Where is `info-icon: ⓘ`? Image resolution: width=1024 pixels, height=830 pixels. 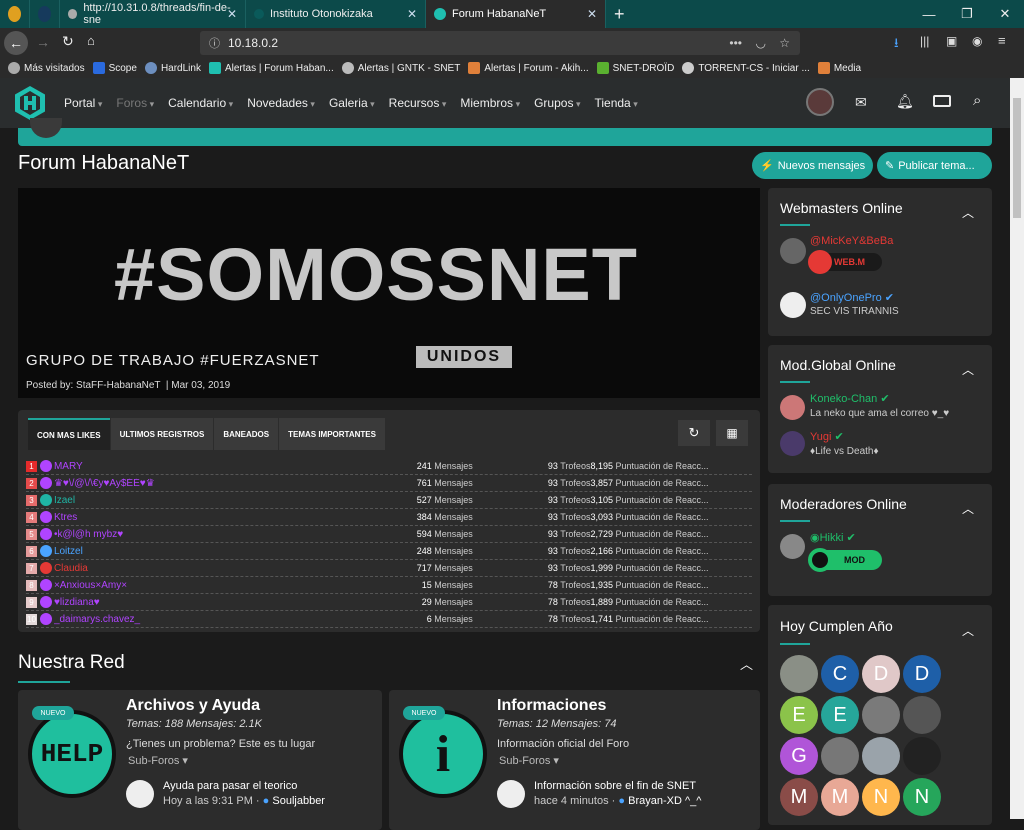 info-icon: ⓘ is located at coordinates (214, 43).